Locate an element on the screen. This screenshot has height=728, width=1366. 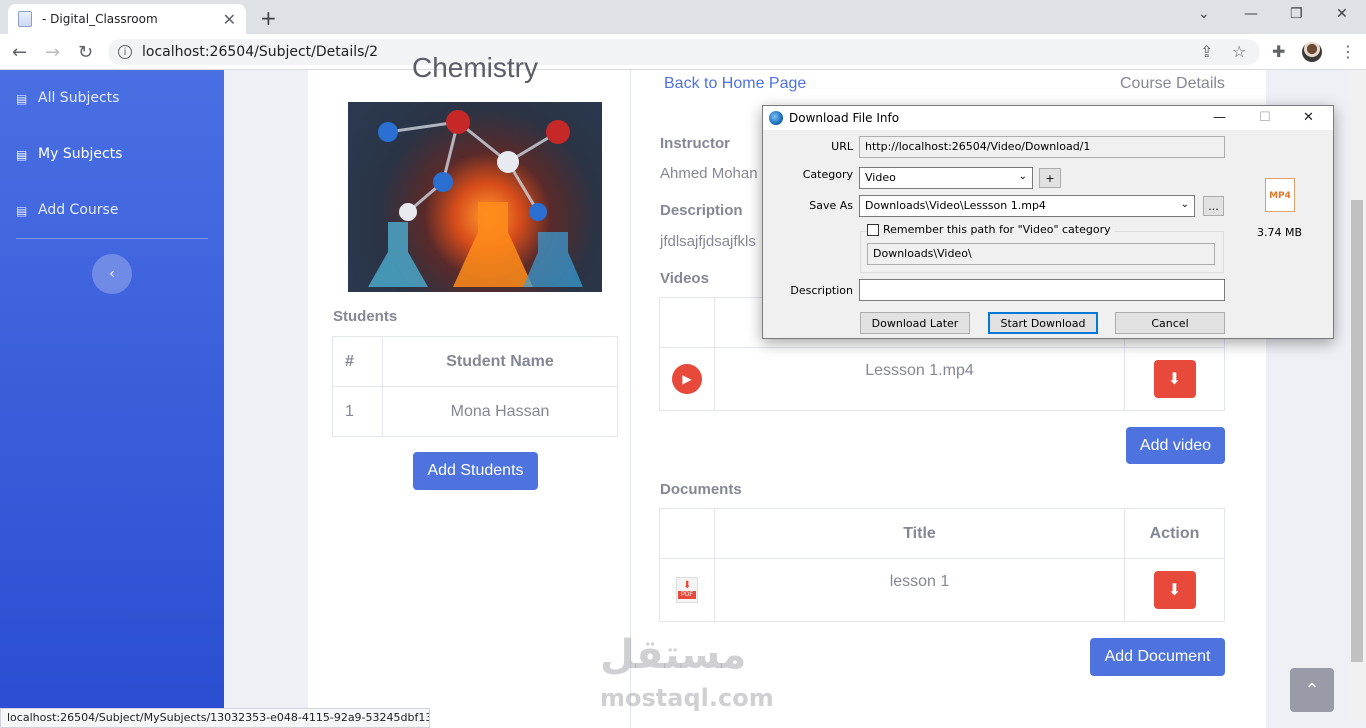
browser-tab: - Digital_Classroom ✕ is located at coordinates (127, 19).